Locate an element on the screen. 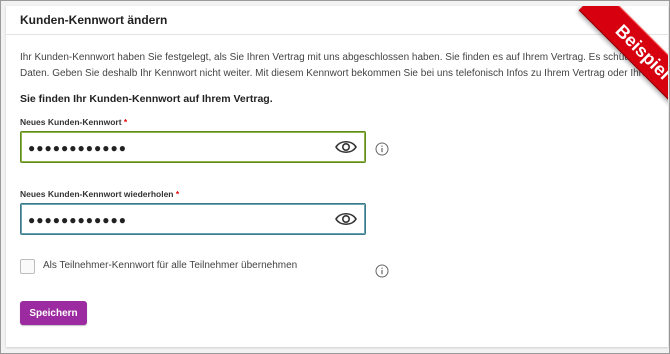  card-title: Kunden-Kennwort ändern is located at coordinates (94, 20).